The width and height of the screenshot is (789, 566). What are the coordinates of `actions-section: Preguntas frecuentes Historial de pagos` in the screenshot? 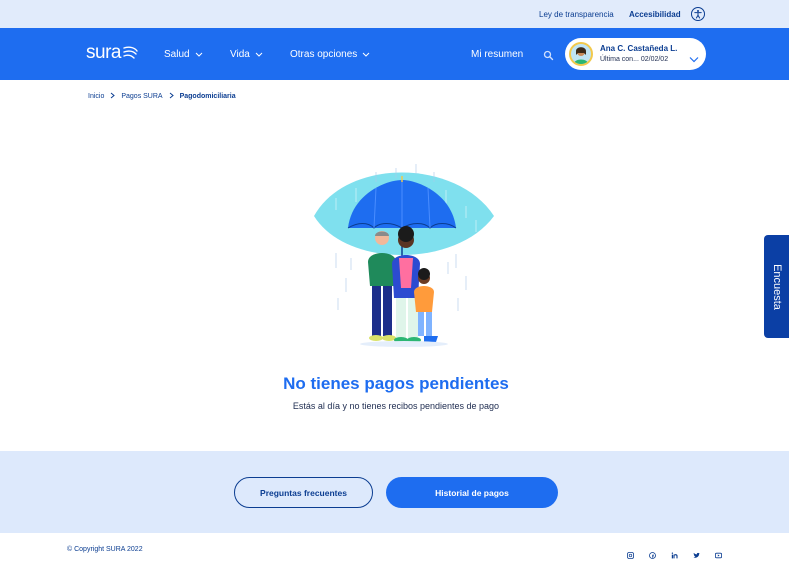 It's located at (394, 492).